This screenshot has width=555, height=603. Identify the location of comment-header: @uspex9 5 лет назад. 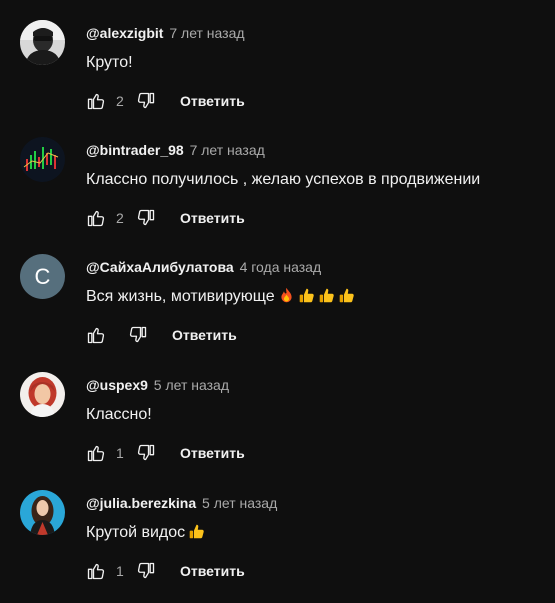
(157, 385).